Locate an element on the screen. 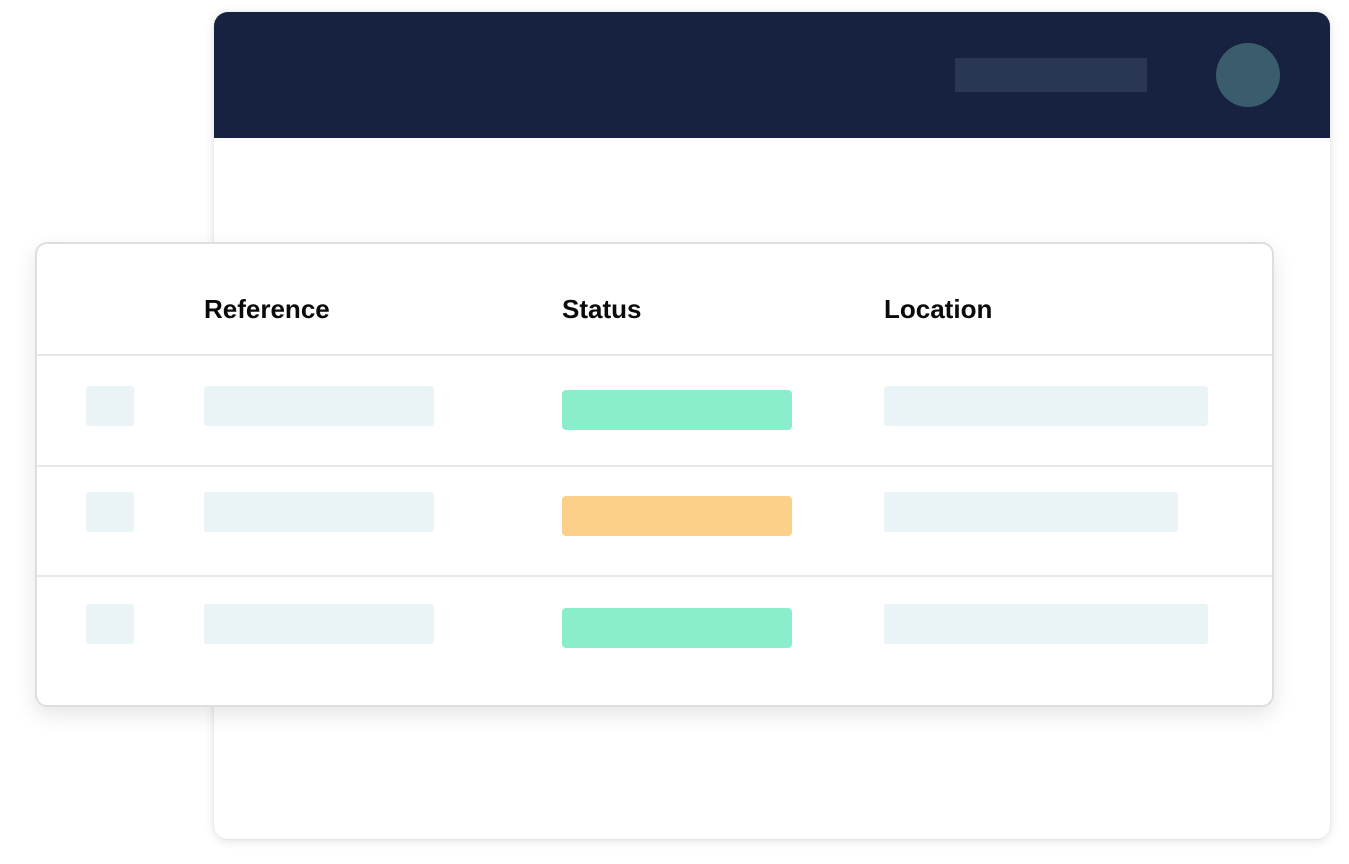  table-header: Reference Status Location is located at coordinates (654, 300).